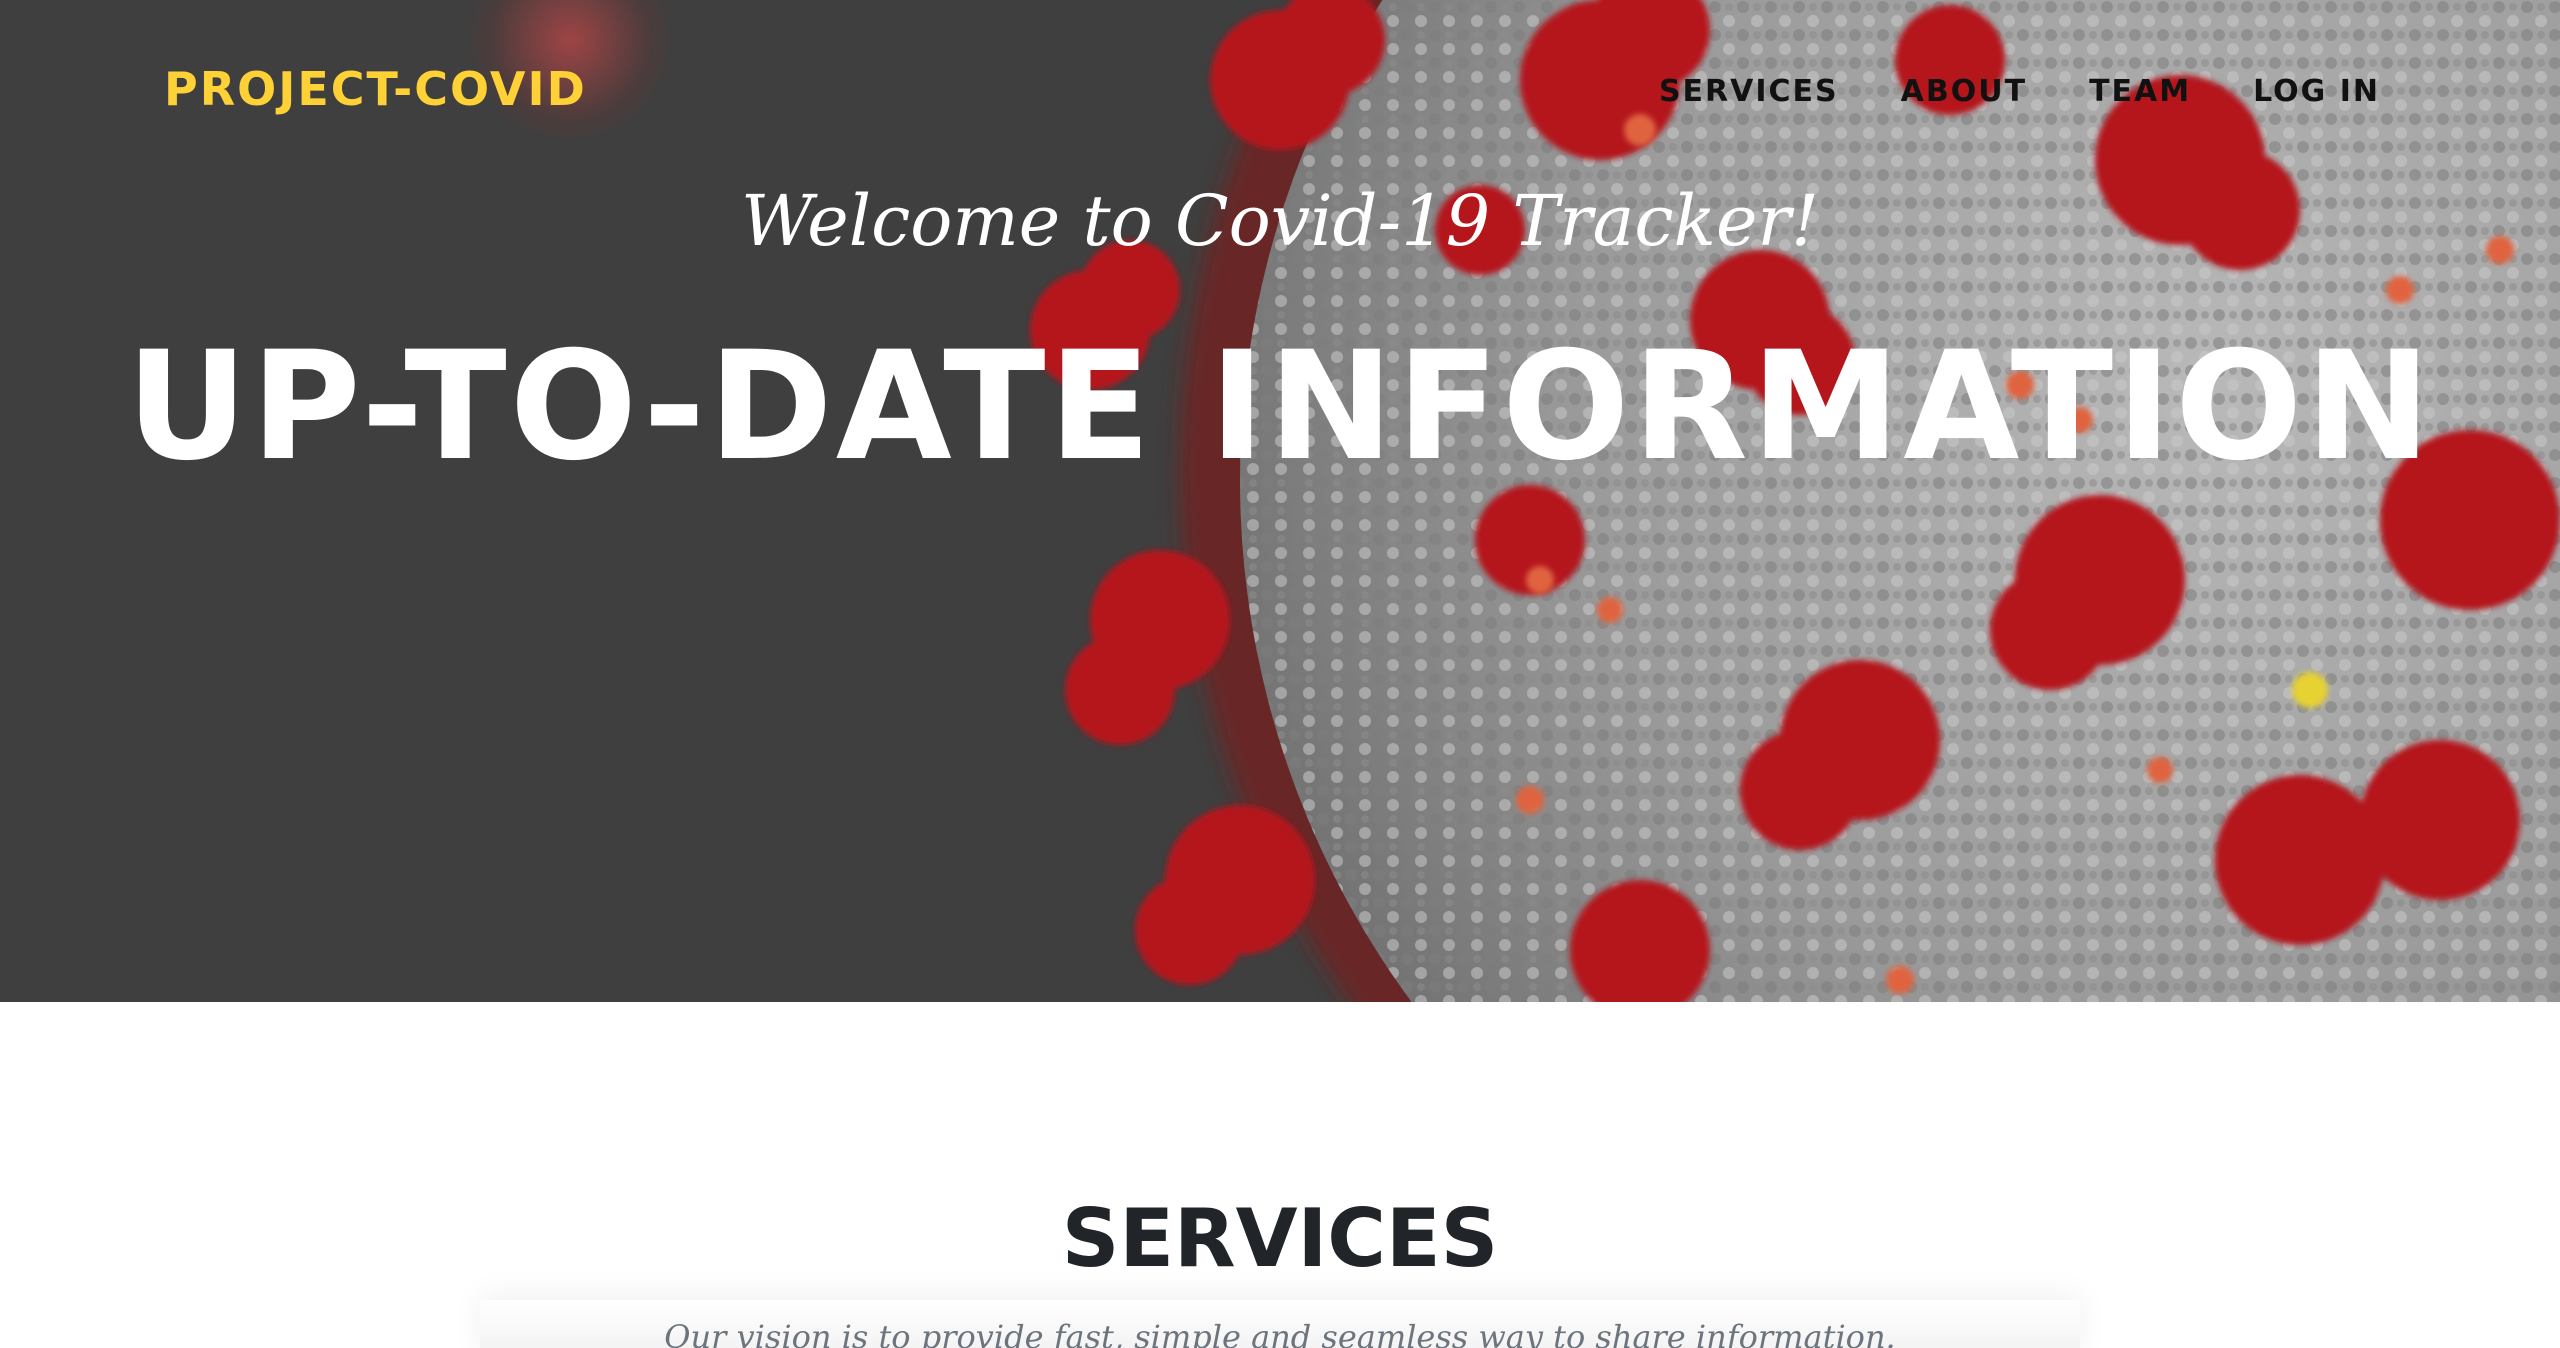 The image size is (2560, 1348). What do you see at coordinates (2140, 91) in the screenshot?
I see `nav-item-team: TEAM` at bounding box center [2140, 91].